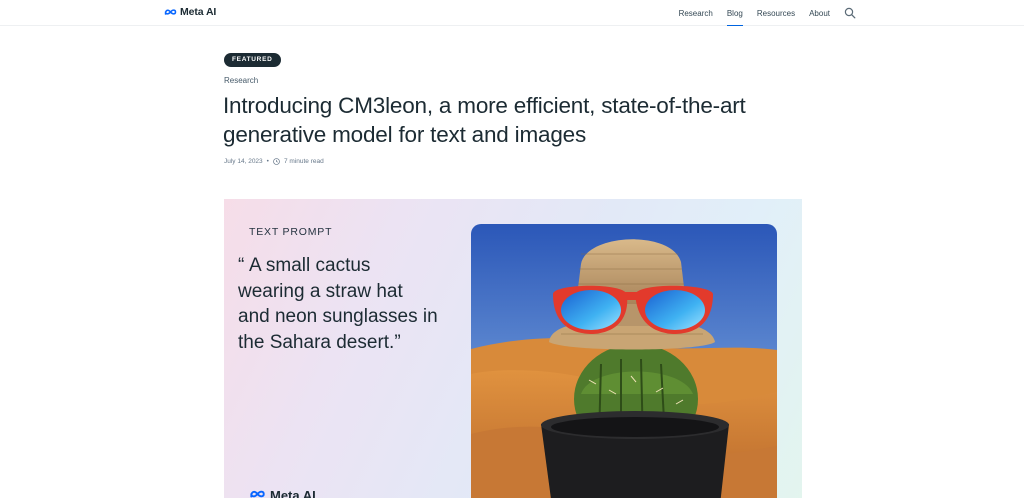 The height and width of the screenshot is (498, 1024). What do you see at coordinates (512, 13) in the screenshot?
I see `top-navigation: Meta AI Research Blog Resources About` at bounding box center [512, 13].